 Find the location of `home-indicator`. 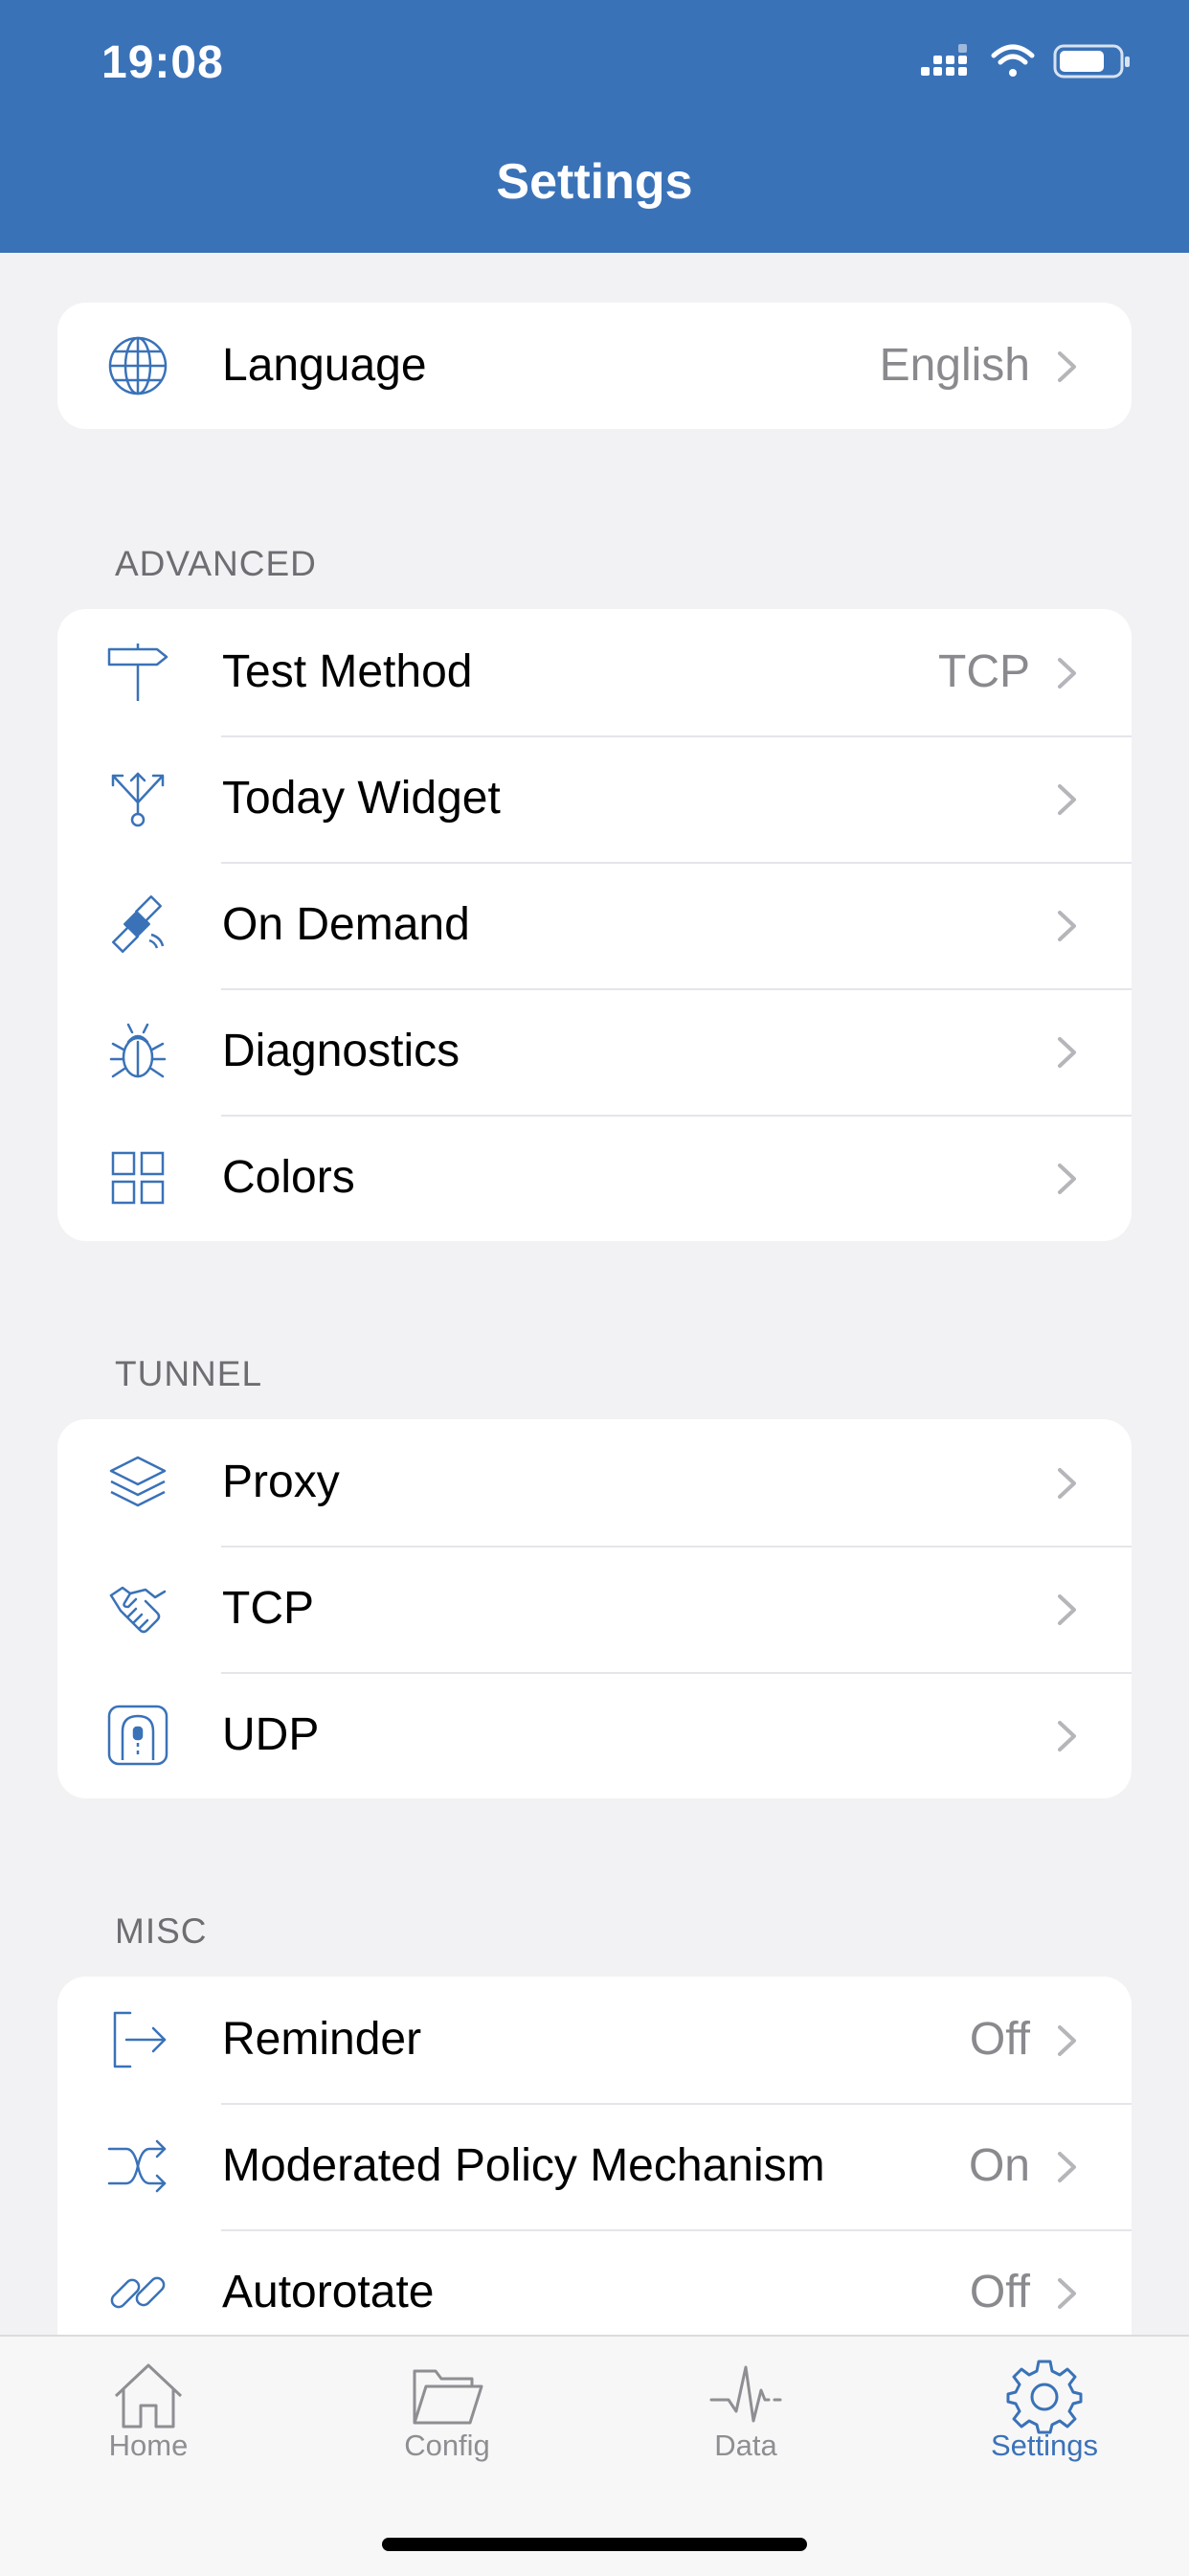

home-indicator is located at coordinates (594, 2544).